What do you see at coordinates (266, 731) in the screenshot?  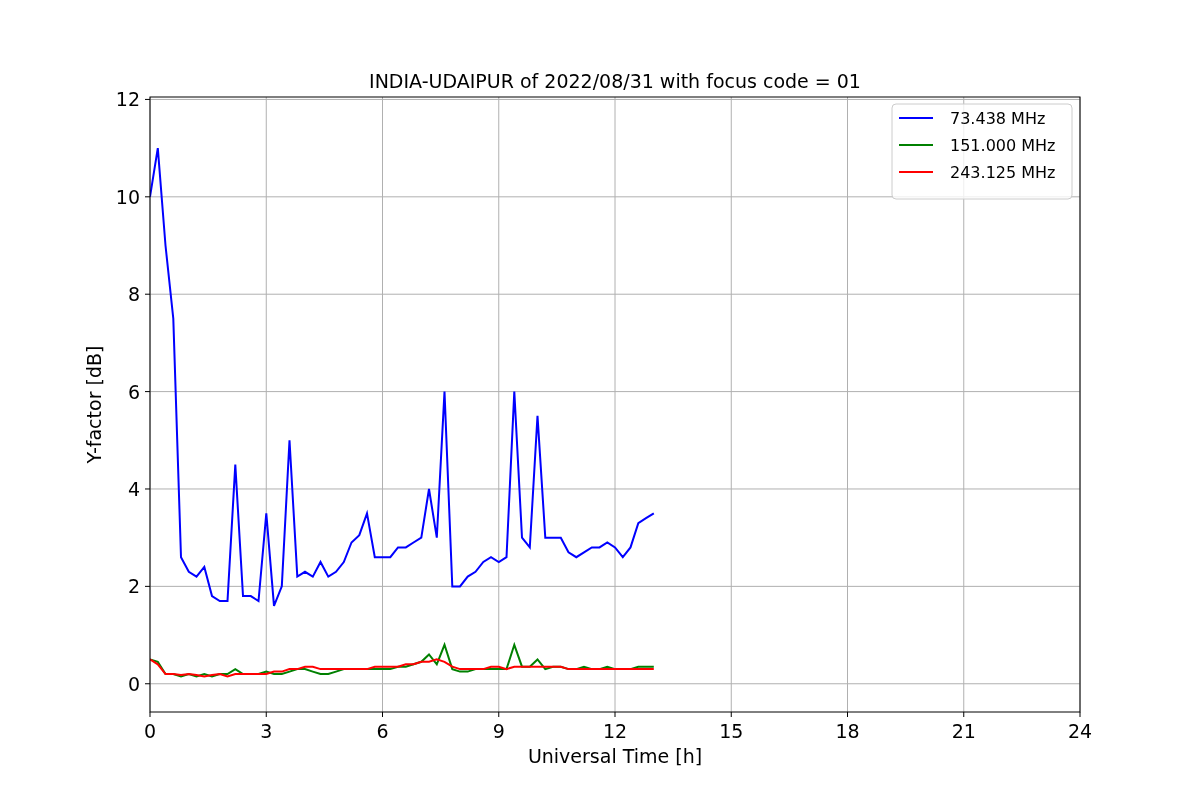 I see `tick-label: 3` at bounding box center [266, 731].